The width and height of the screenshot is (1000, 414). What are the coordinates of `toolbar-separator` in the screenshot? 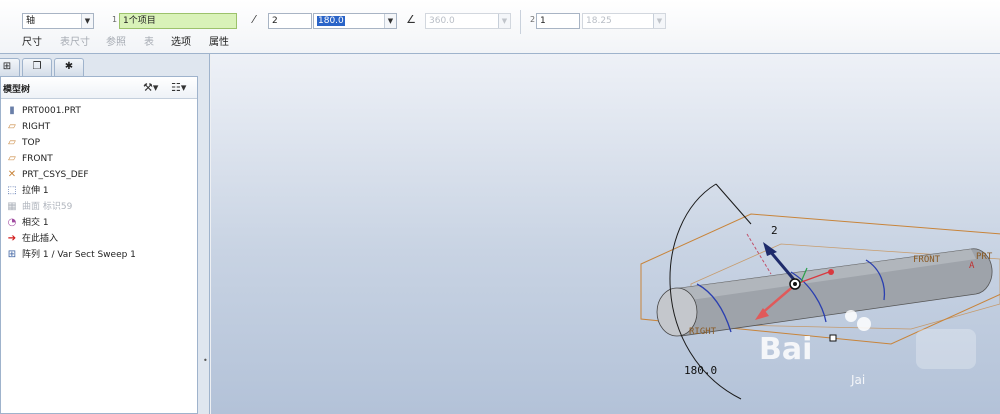 It's located at (520, 22).